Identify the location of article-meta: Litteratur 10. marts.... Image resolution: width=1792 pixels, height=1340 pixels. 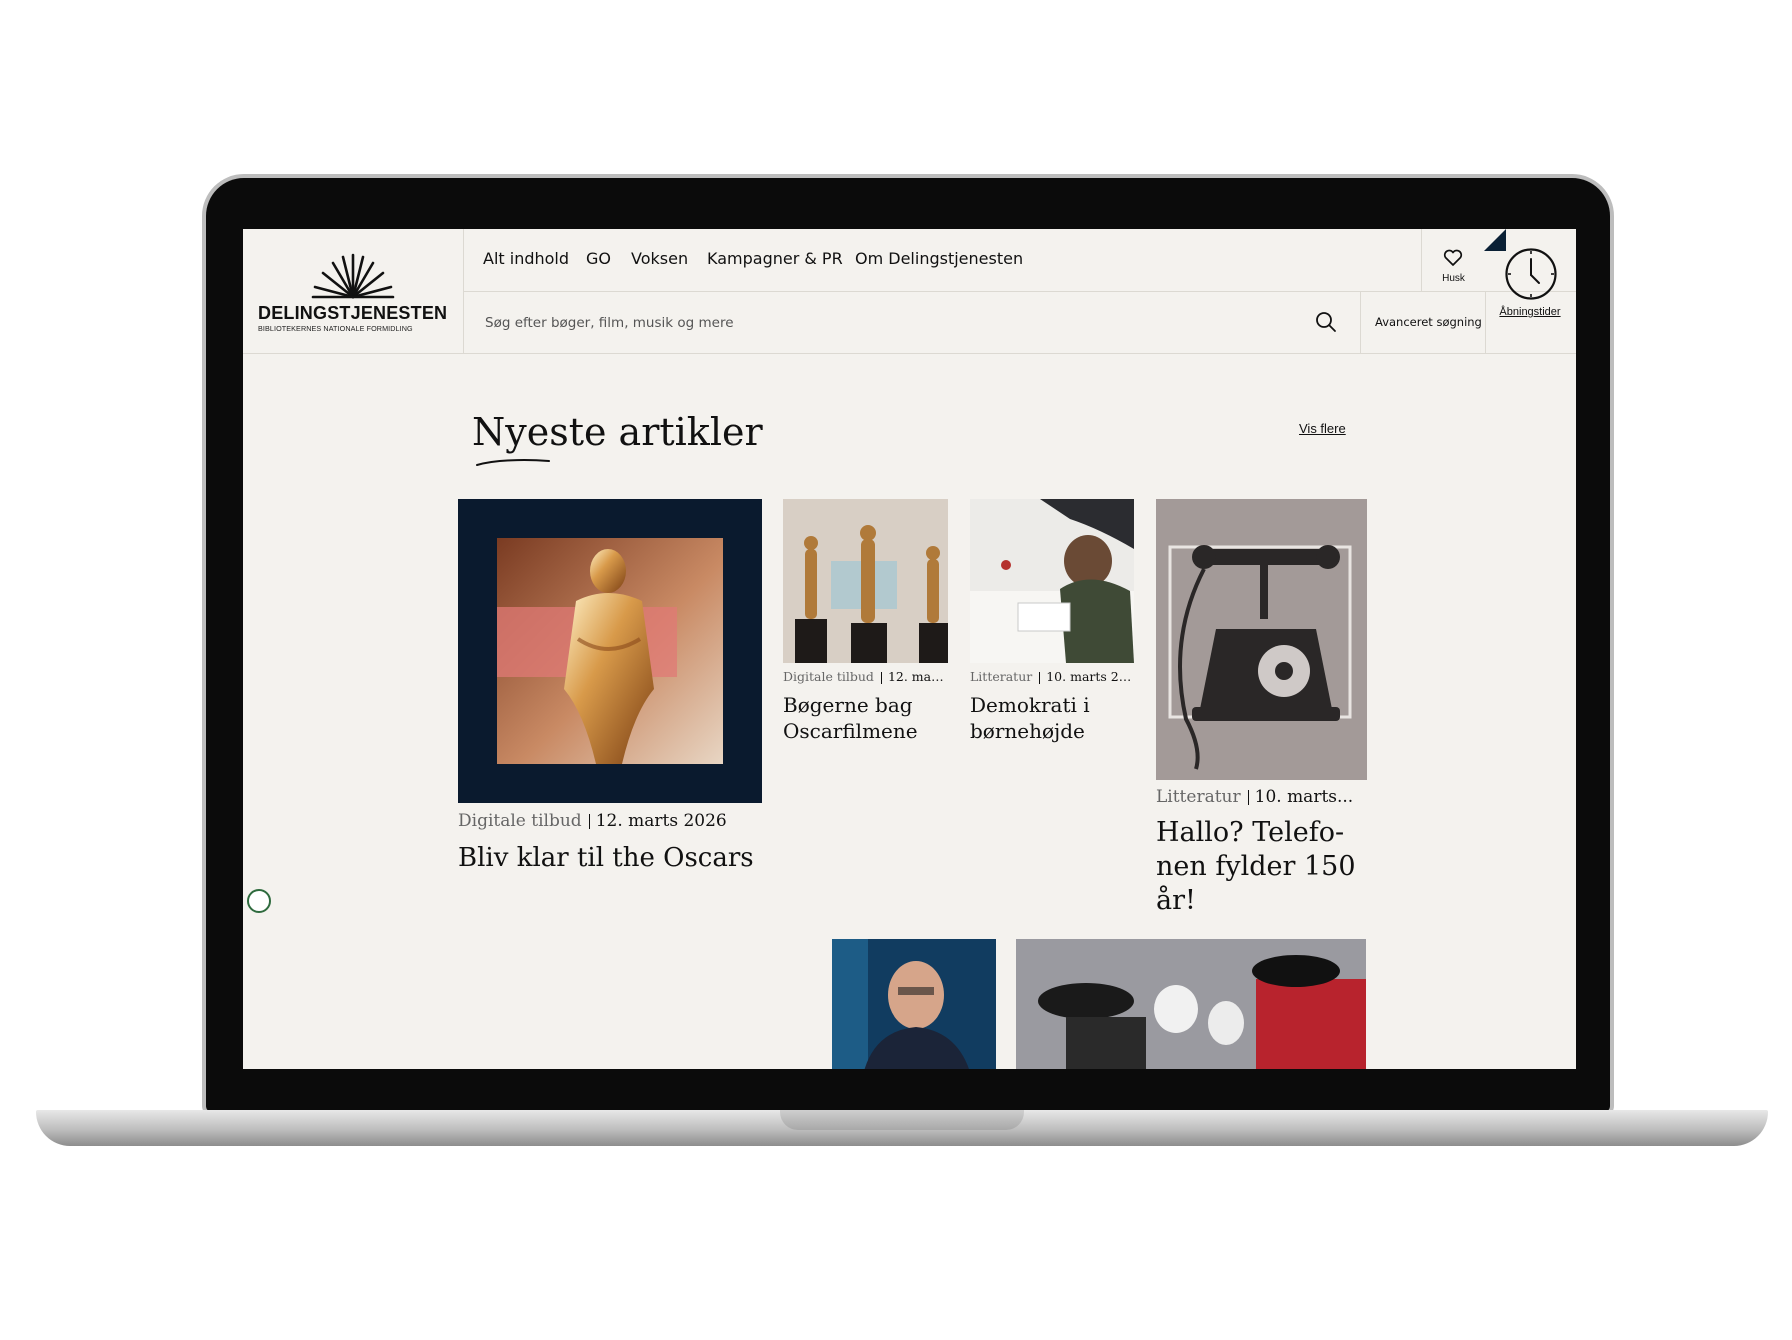
(1256, 797).